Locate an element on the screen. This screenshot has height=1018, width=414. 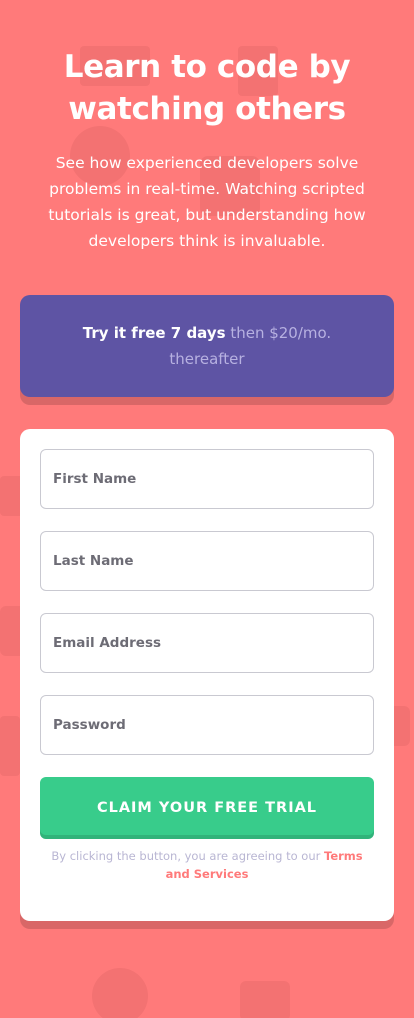
password-input is located at coordinates (207, 725).